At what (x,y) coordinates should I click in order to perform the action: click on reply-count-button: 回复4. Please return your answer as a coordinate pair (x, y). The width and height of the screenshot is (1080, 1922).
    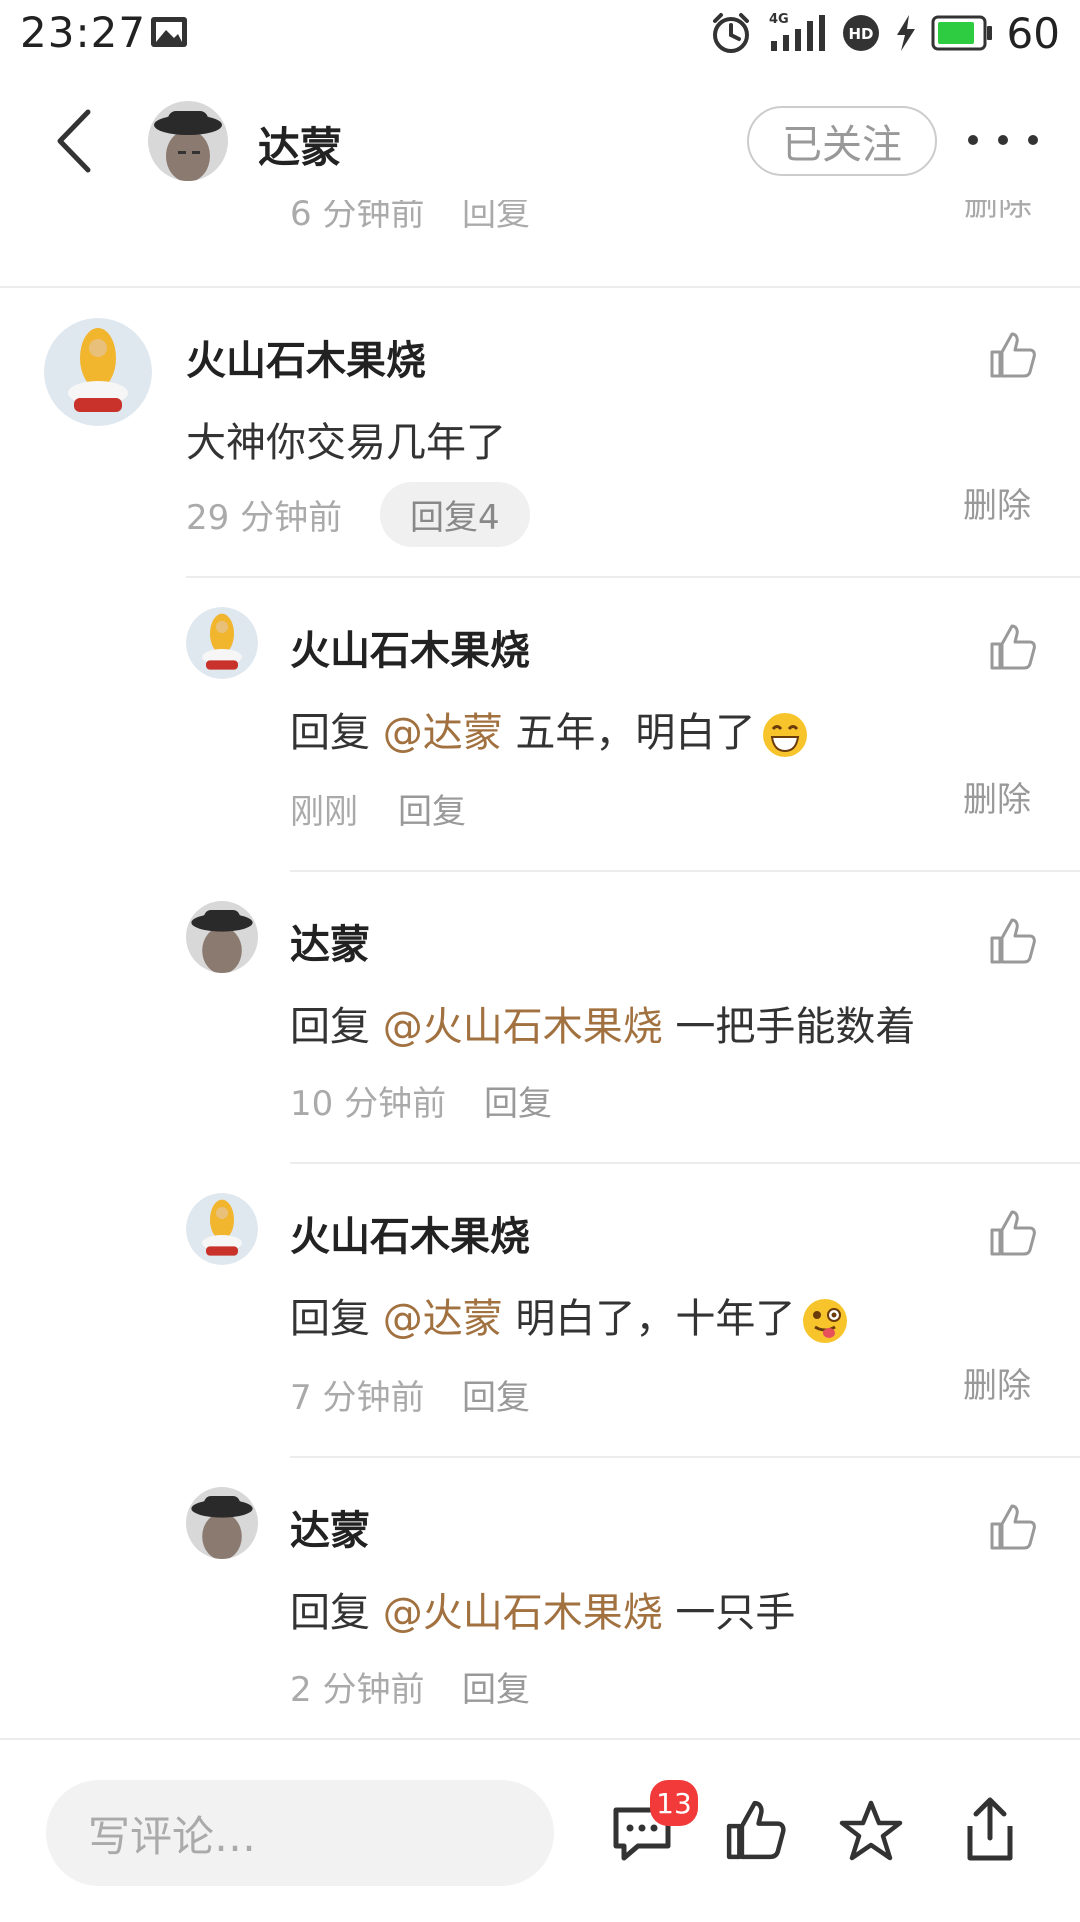
    Looking at the image, I should click on (455, 514).